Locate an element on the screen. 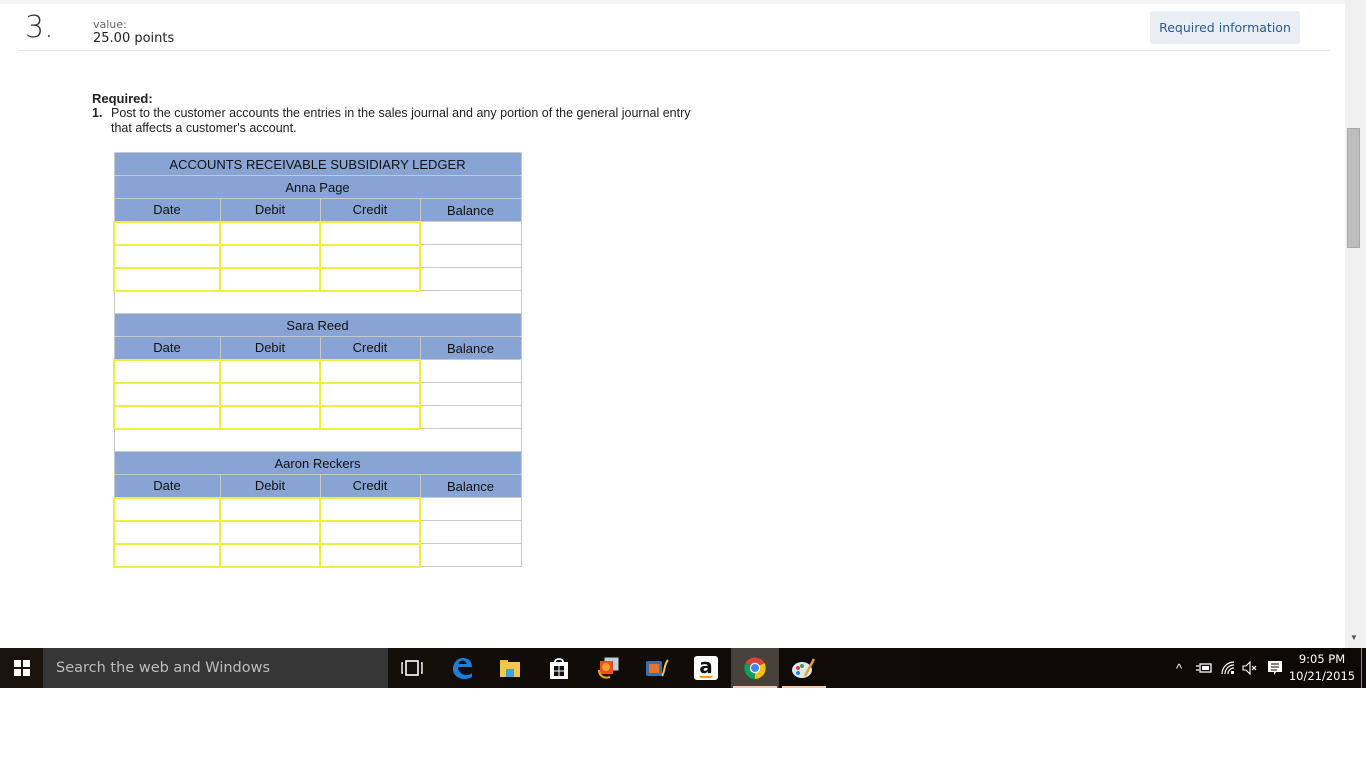  taskbar-search-input: Search the web and Windows is located at coordinates (215, 668).